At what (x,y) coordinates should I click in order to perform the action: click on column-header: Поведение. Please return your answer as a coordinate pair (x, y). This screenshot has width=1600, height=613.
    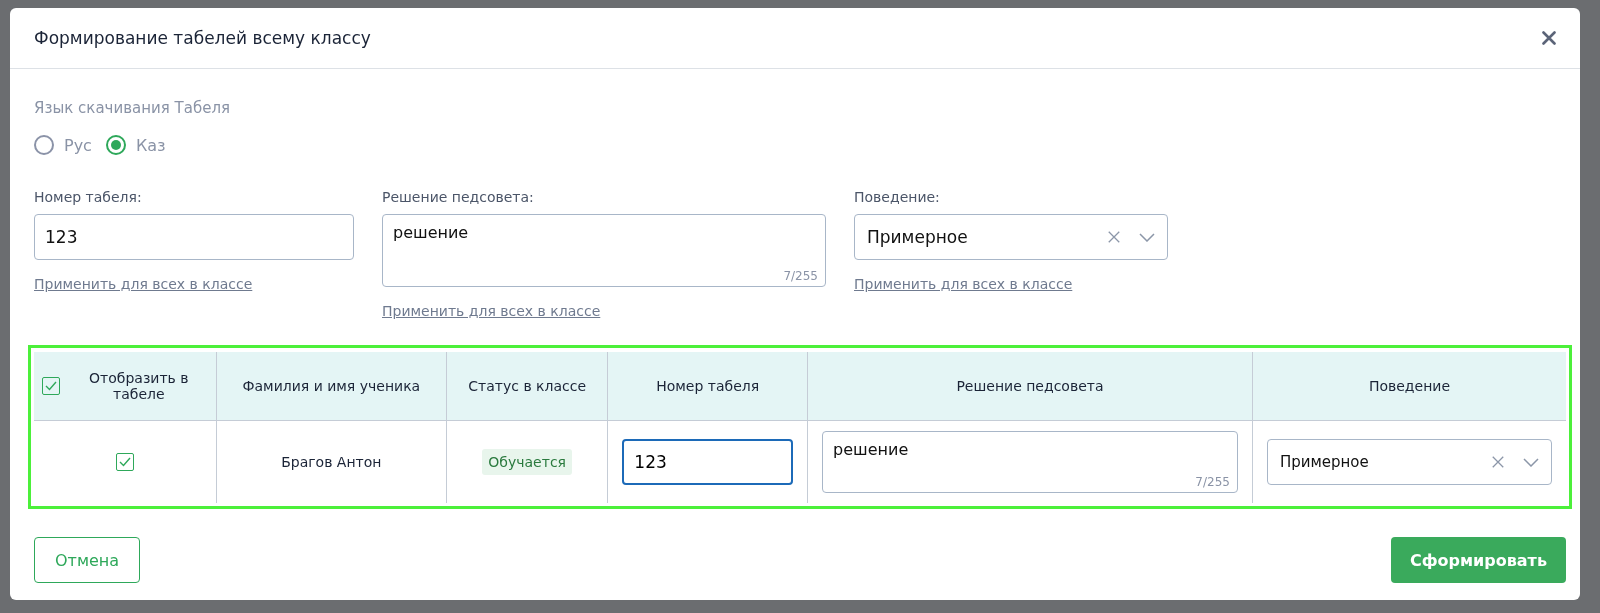
    Looking at the image, I should click on (1409, 386).